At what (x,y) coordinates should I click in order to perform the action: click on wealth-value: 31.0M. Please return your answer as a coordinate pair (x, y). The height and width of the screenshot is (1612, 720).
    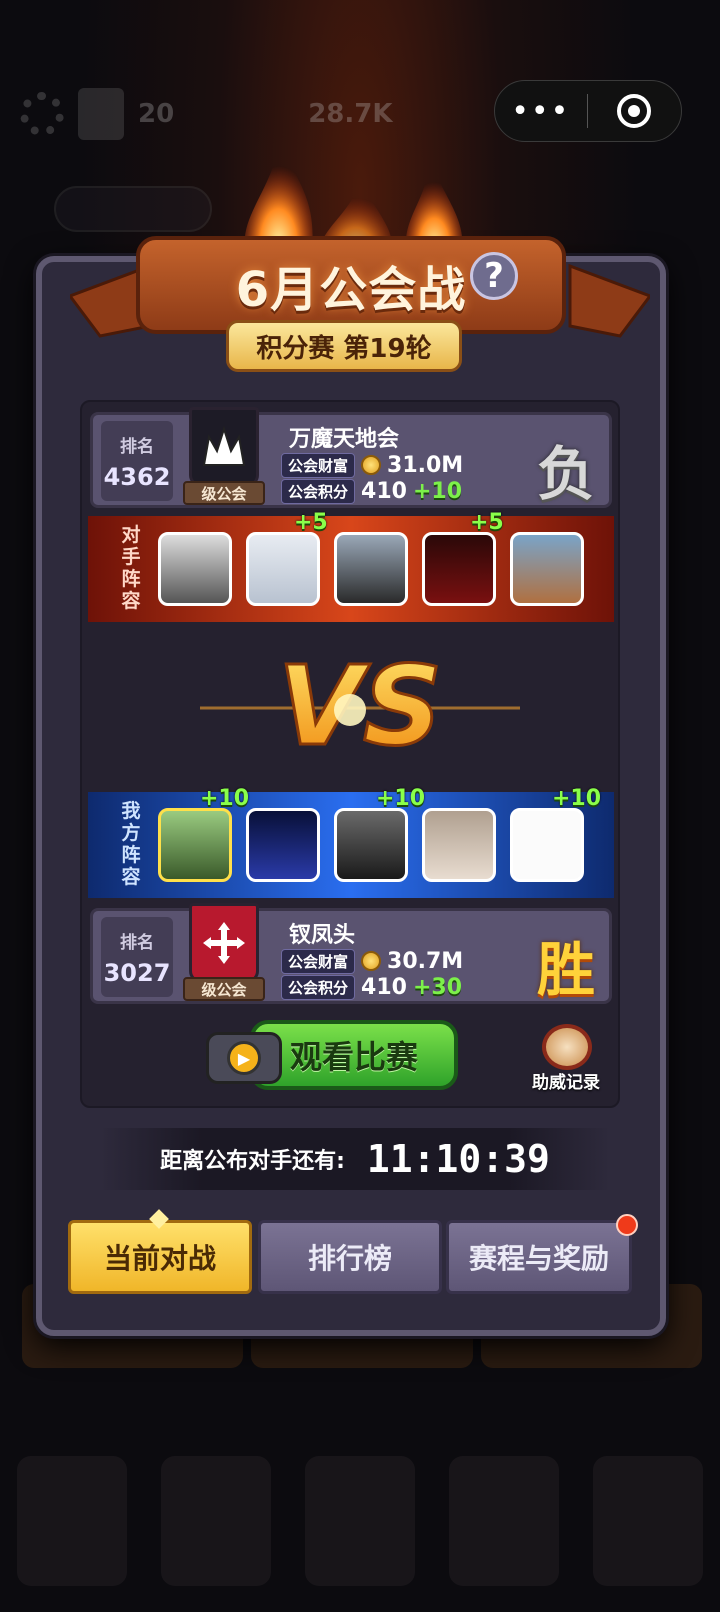
    Looking at the image, I should click on (425, 465).